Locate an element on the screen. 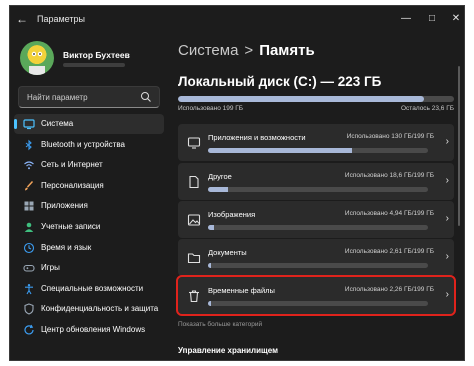 The height and width of the screenshot is (366, 474). category-usage: Использовано 18,6 ГБ/199 ГБ is located at coordinates (389, 175).